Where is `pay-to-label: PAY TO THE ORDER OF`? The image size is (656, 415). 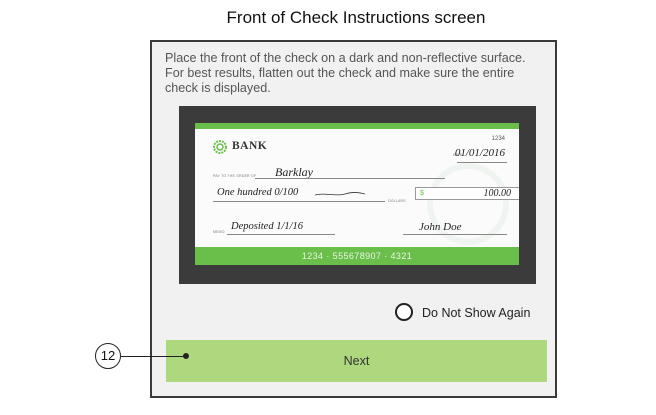
pay-to-label: PAY TO THE ORDER OF is located at coordinates (235, 176).